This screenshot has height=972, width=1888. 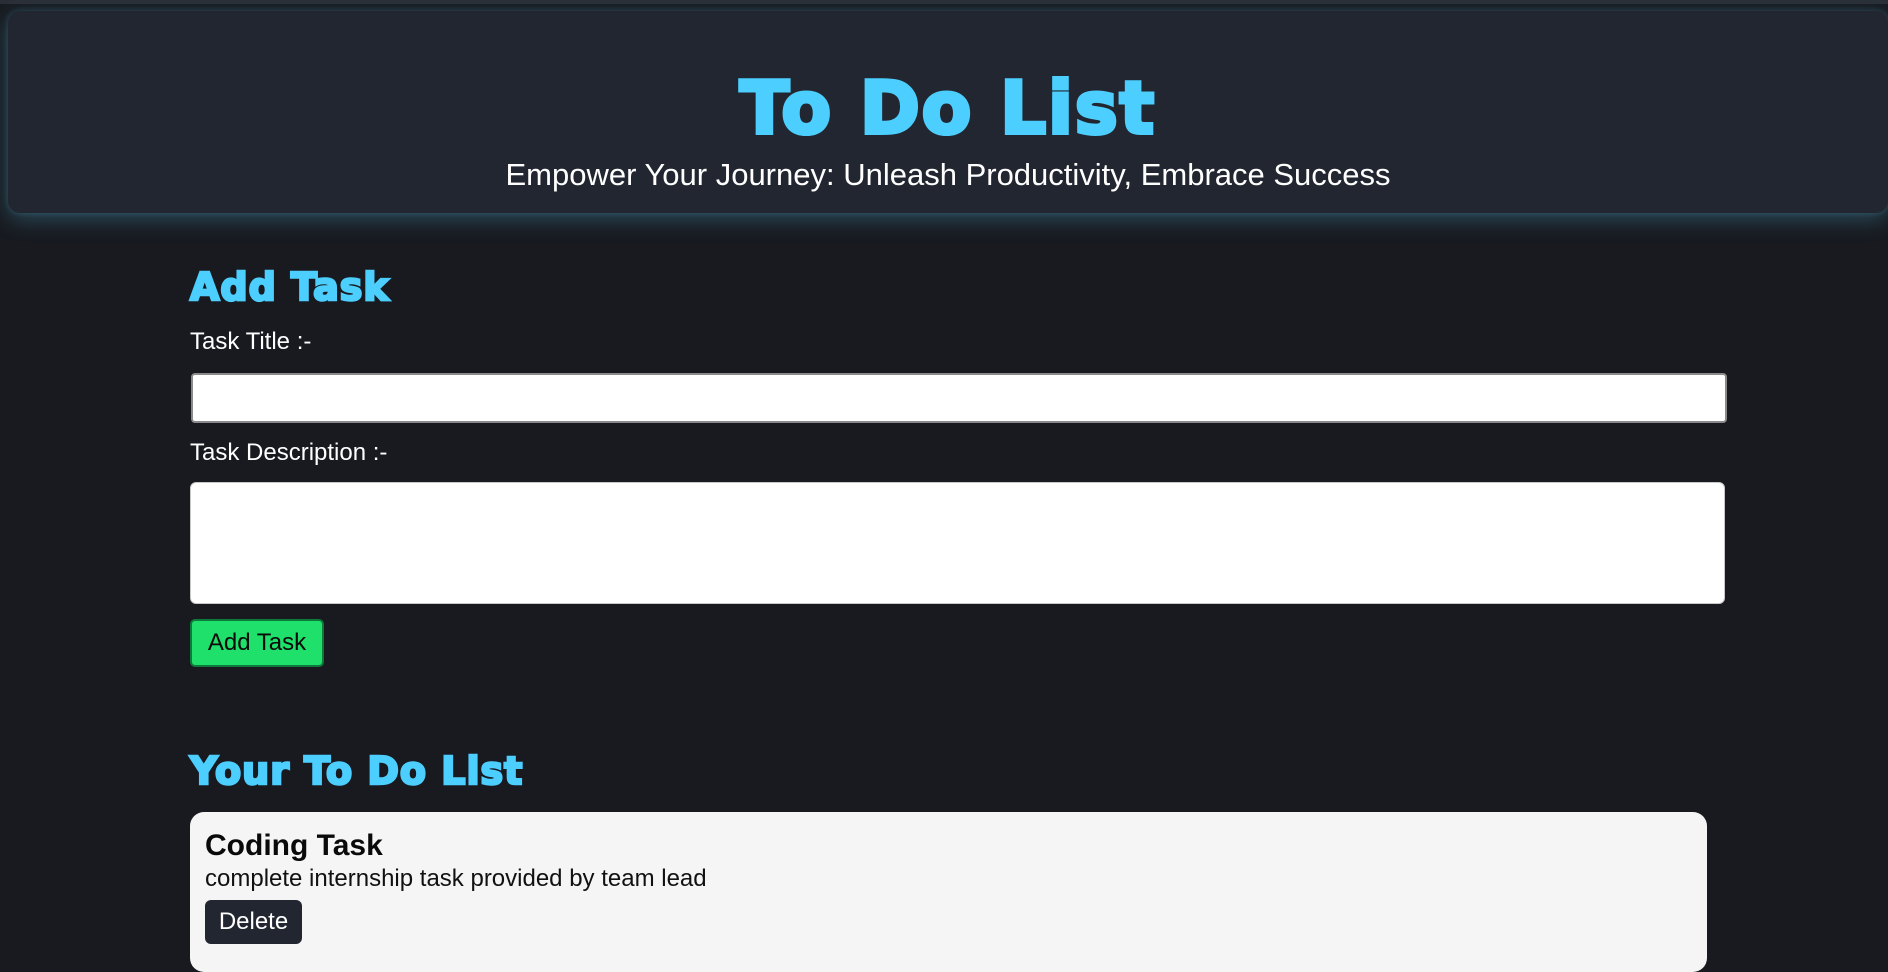 What do you see at coordinates (294, 845) in the screenshot?
I see `task-title: Coding Task` at bounding box center [294, 845].